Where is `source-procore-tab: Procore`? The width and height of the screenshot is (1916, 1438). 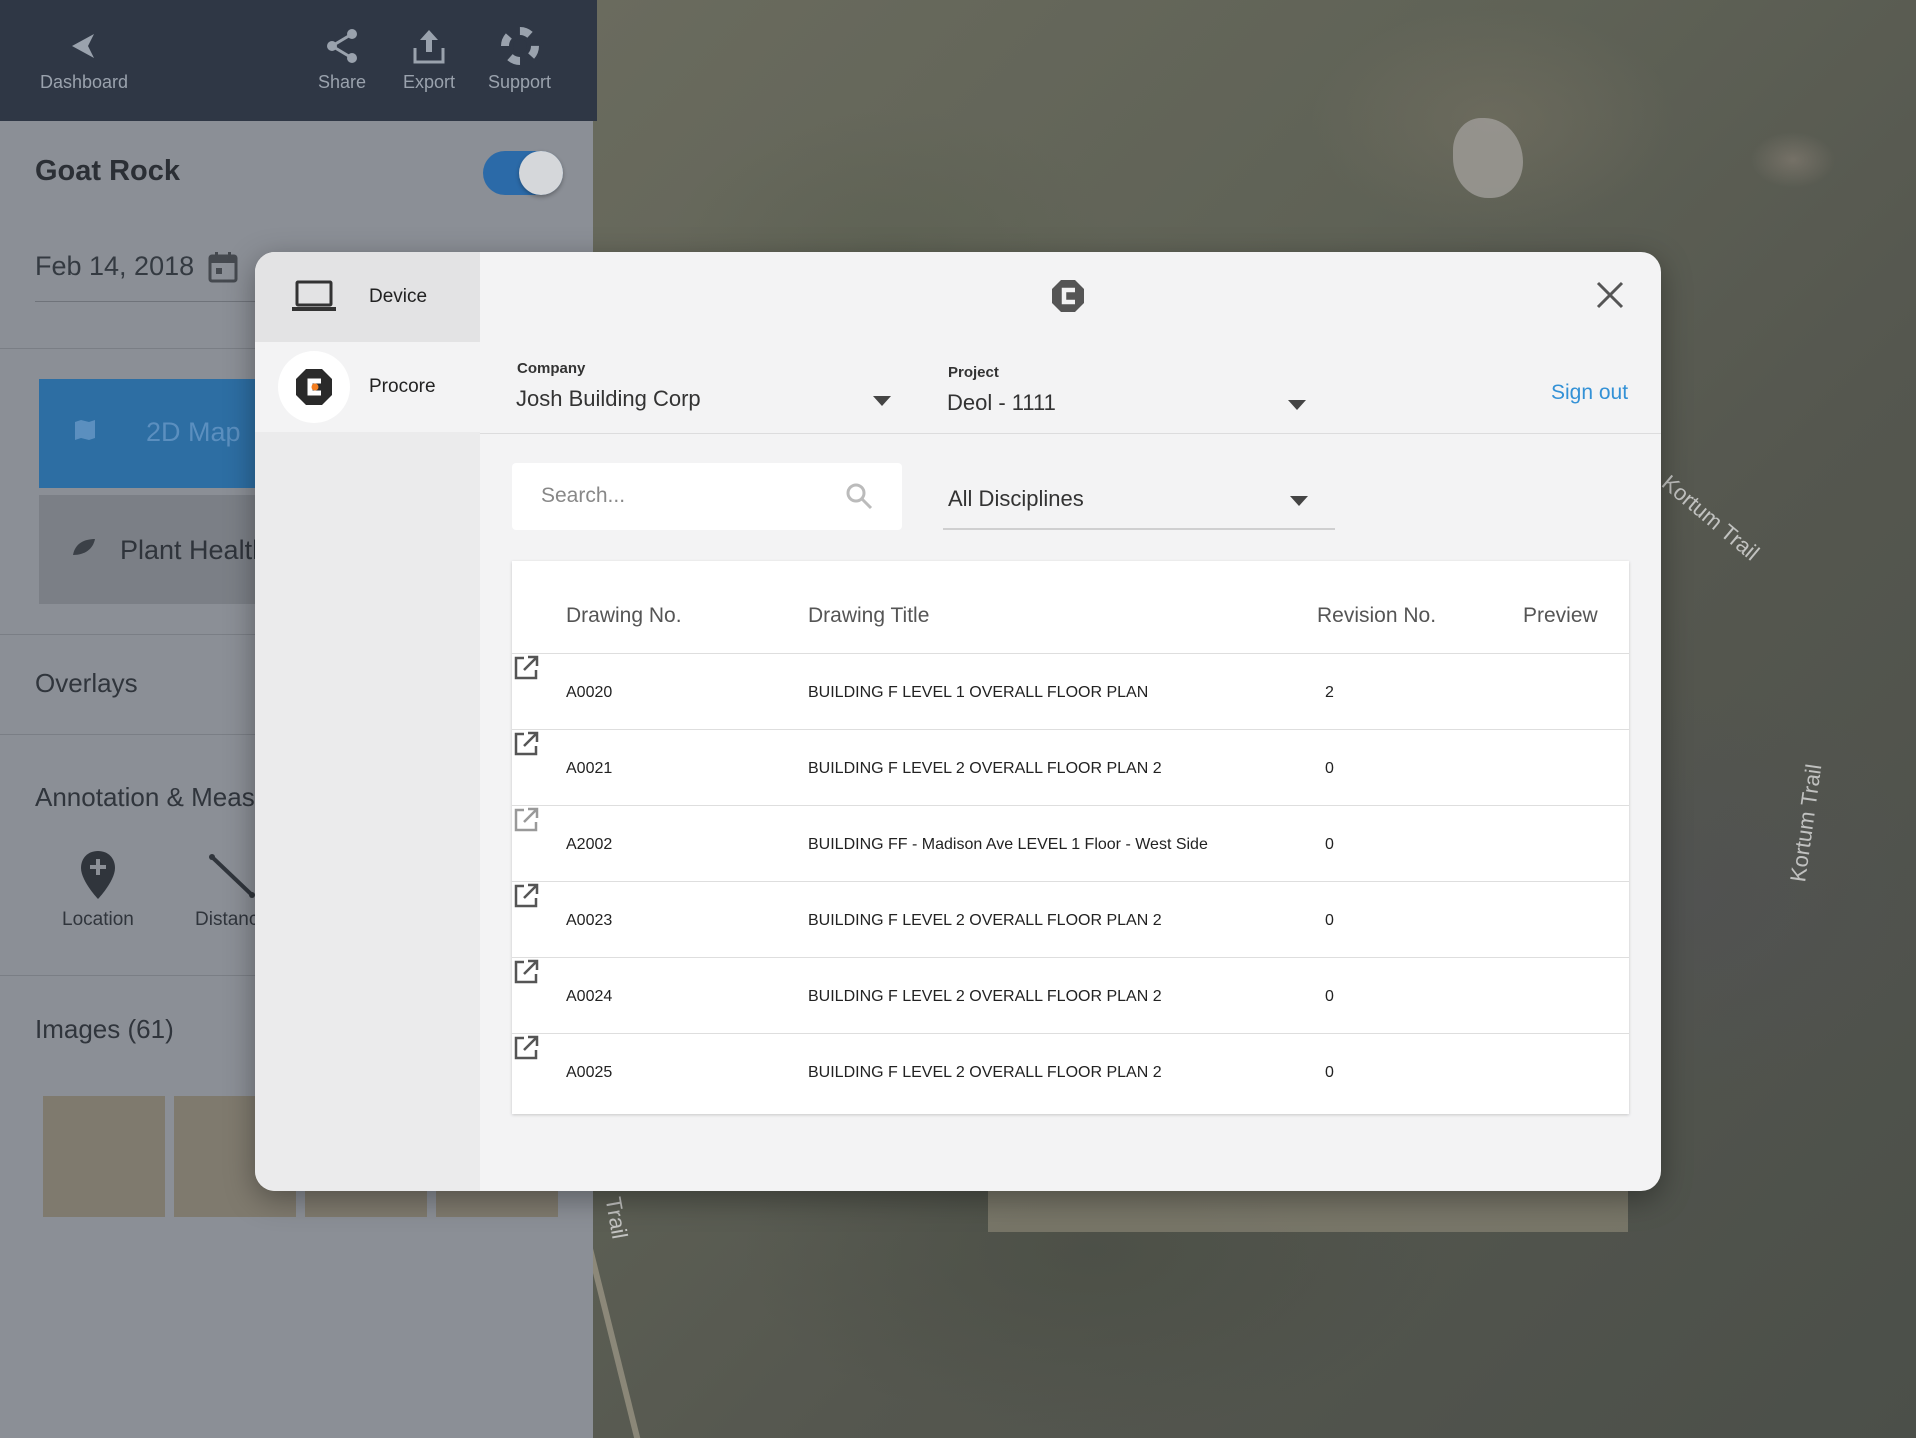 source-procore-tab: Procore is located at coordinates (367, 387).